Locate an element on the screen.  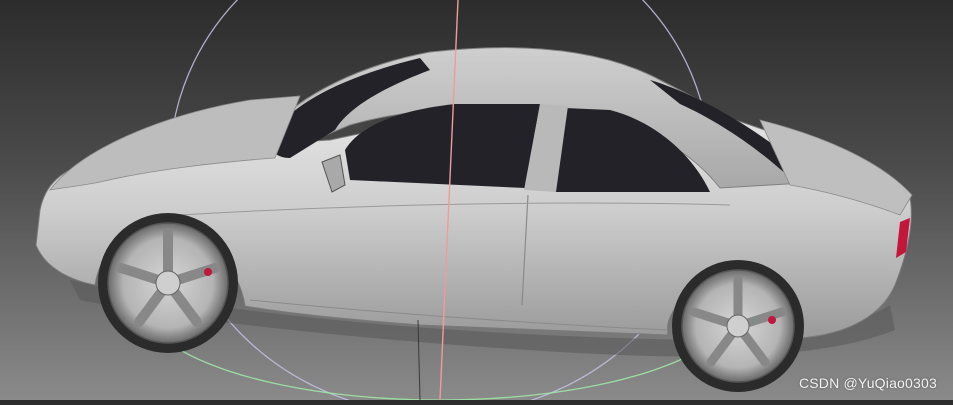
rear-wheel is located at coordinates (738, 326).